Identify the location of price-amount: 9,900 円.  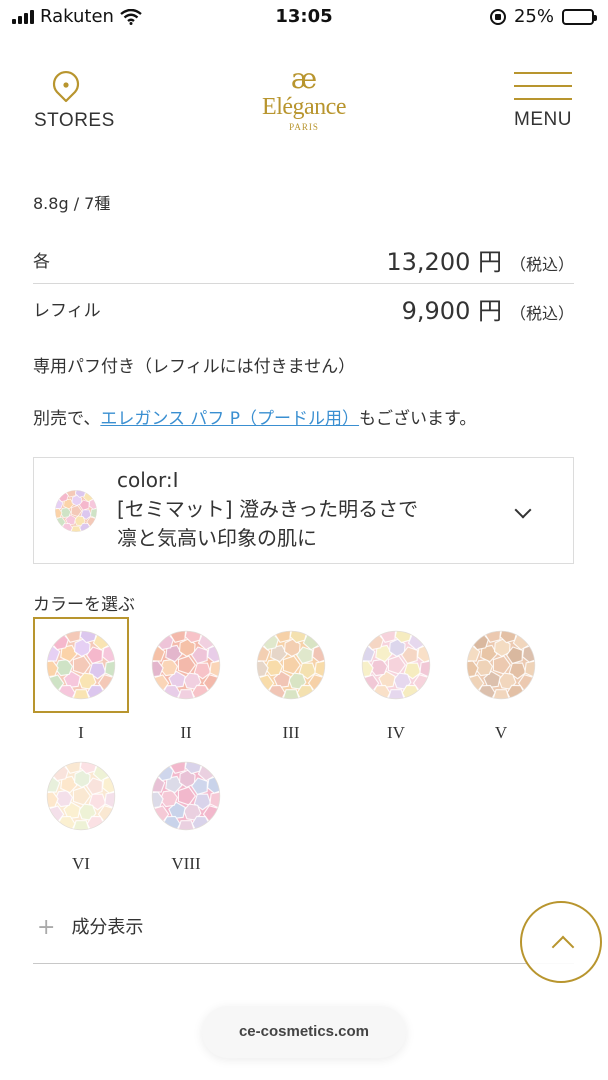
(451, 310).